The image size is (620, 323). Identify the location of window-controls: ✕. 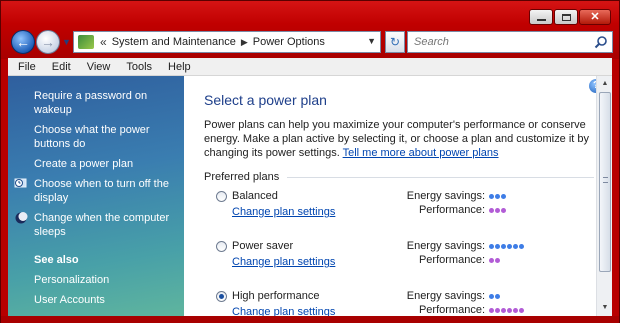
(570, 17).